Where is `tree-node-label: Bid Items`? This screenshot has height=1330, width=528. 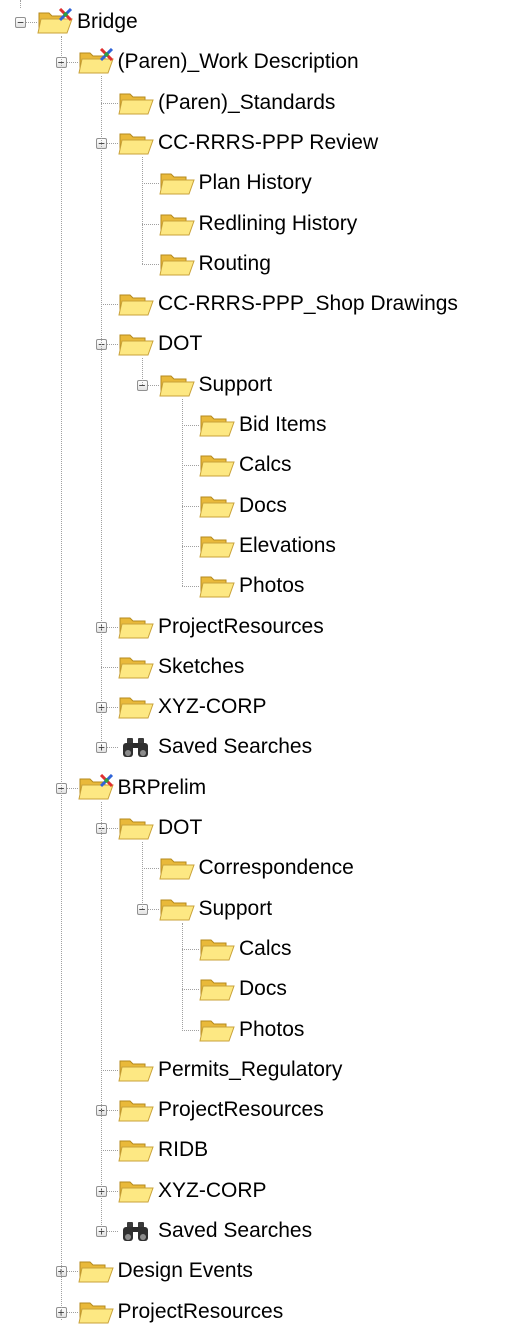 tree-node-label: Bid Items is located at coordinates (283, 424).